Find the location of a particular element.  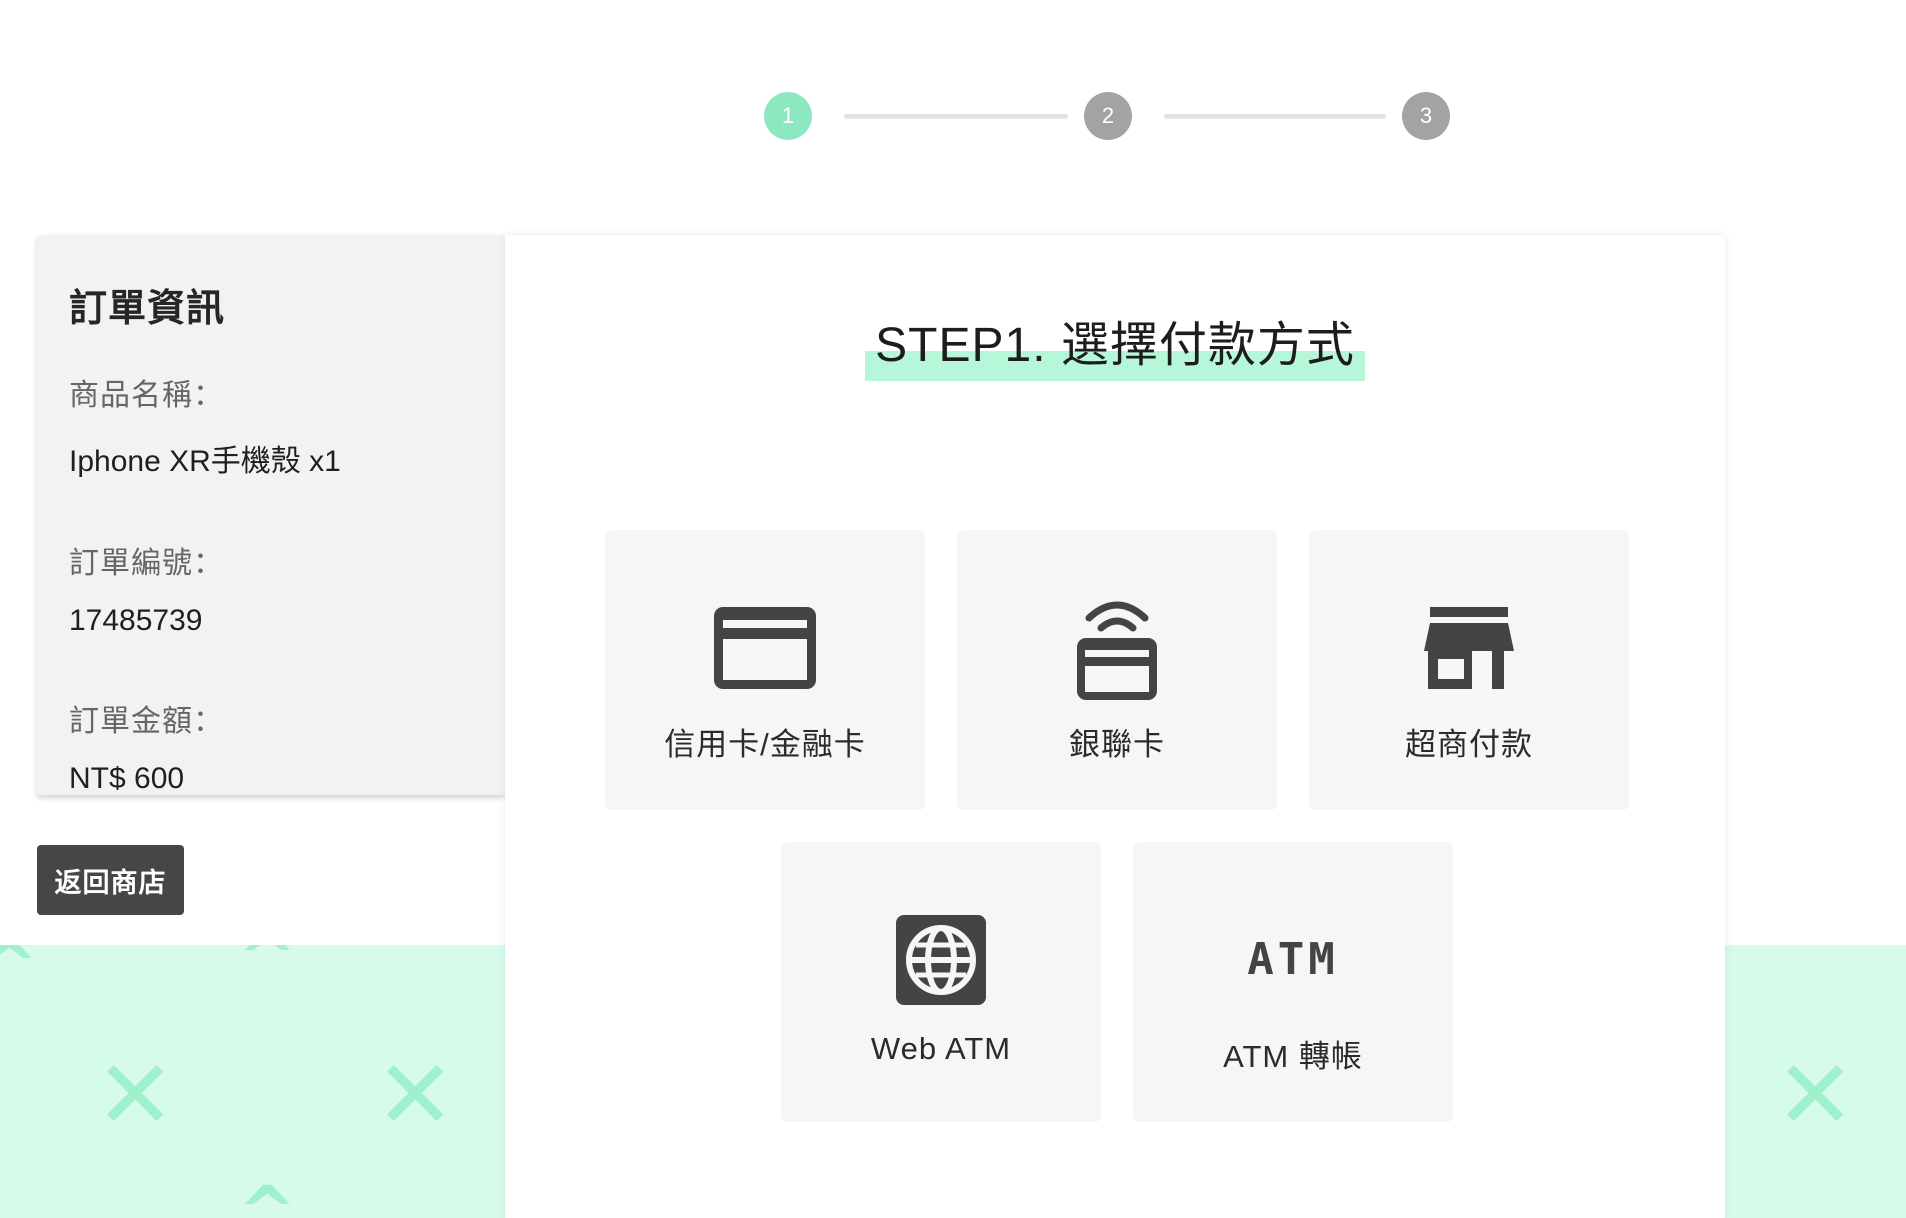

payment-option-atm-transfer: ATM ATM 轉帳 is located at coordinates (1293, 982).